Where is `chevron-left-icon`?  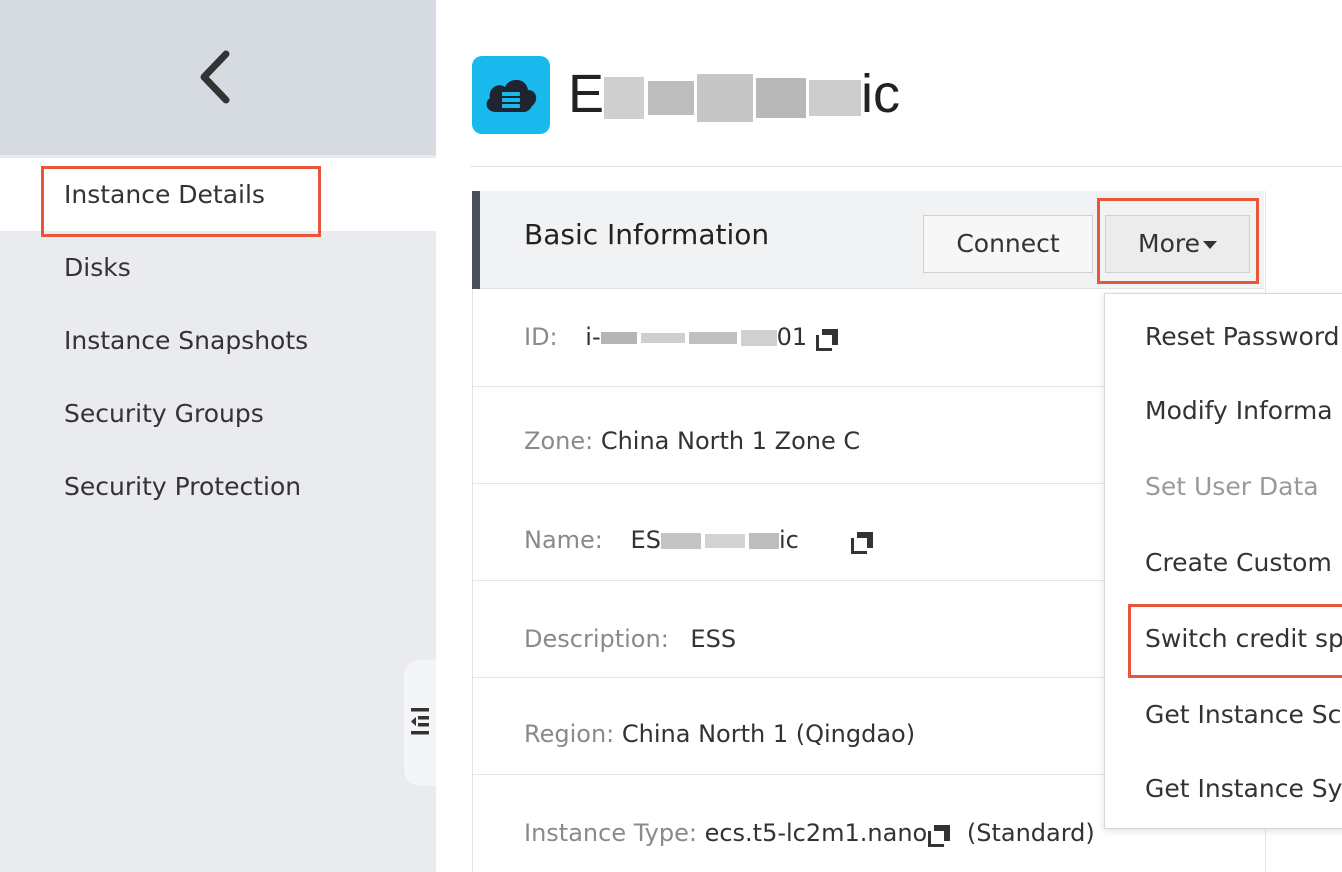 chevron-left-icon is located at coordinates (216, 77).